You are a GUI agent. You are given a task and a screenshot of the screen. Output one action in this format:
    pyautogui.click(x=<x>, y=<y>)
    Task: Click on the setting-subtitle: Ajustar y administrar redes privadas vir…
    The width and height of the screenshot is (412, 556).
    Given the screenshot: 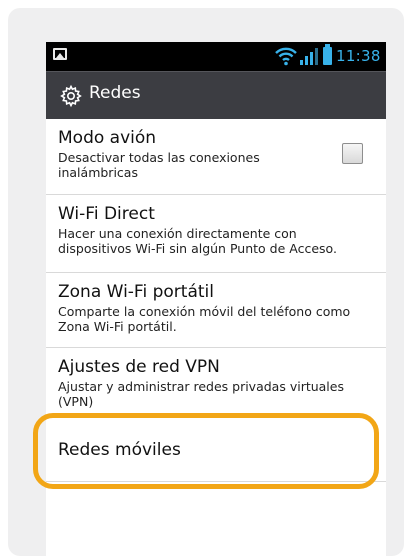 What is the action you would take?
    pyautogui.click(x=201, y=394)
    